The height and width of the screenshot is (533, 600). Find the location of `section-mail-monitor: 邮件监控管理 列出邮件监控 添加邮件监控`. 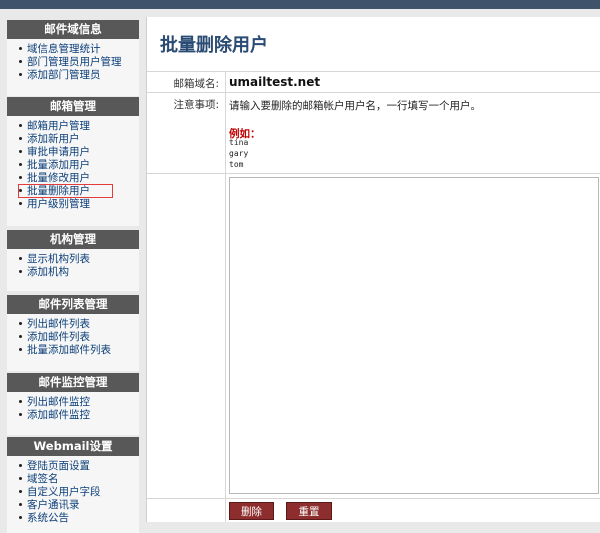

section-mail-monitor: 邮件监控管理 列出邮件监控 添加邮件监控 is located at coordinates (73, 404).